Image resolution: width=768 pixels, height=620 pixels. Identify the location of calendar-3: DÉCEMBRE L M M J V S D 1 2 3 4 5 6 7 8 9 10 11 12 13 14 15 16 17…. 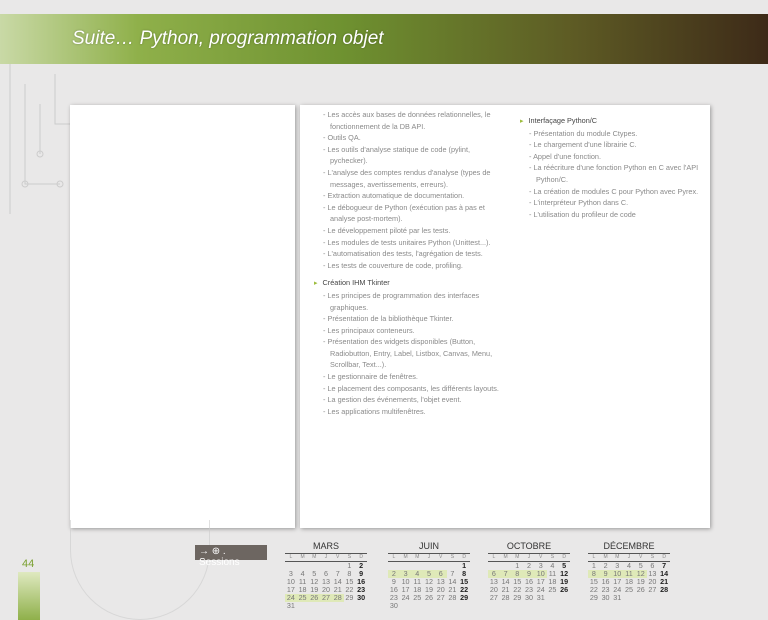
(629, 571).